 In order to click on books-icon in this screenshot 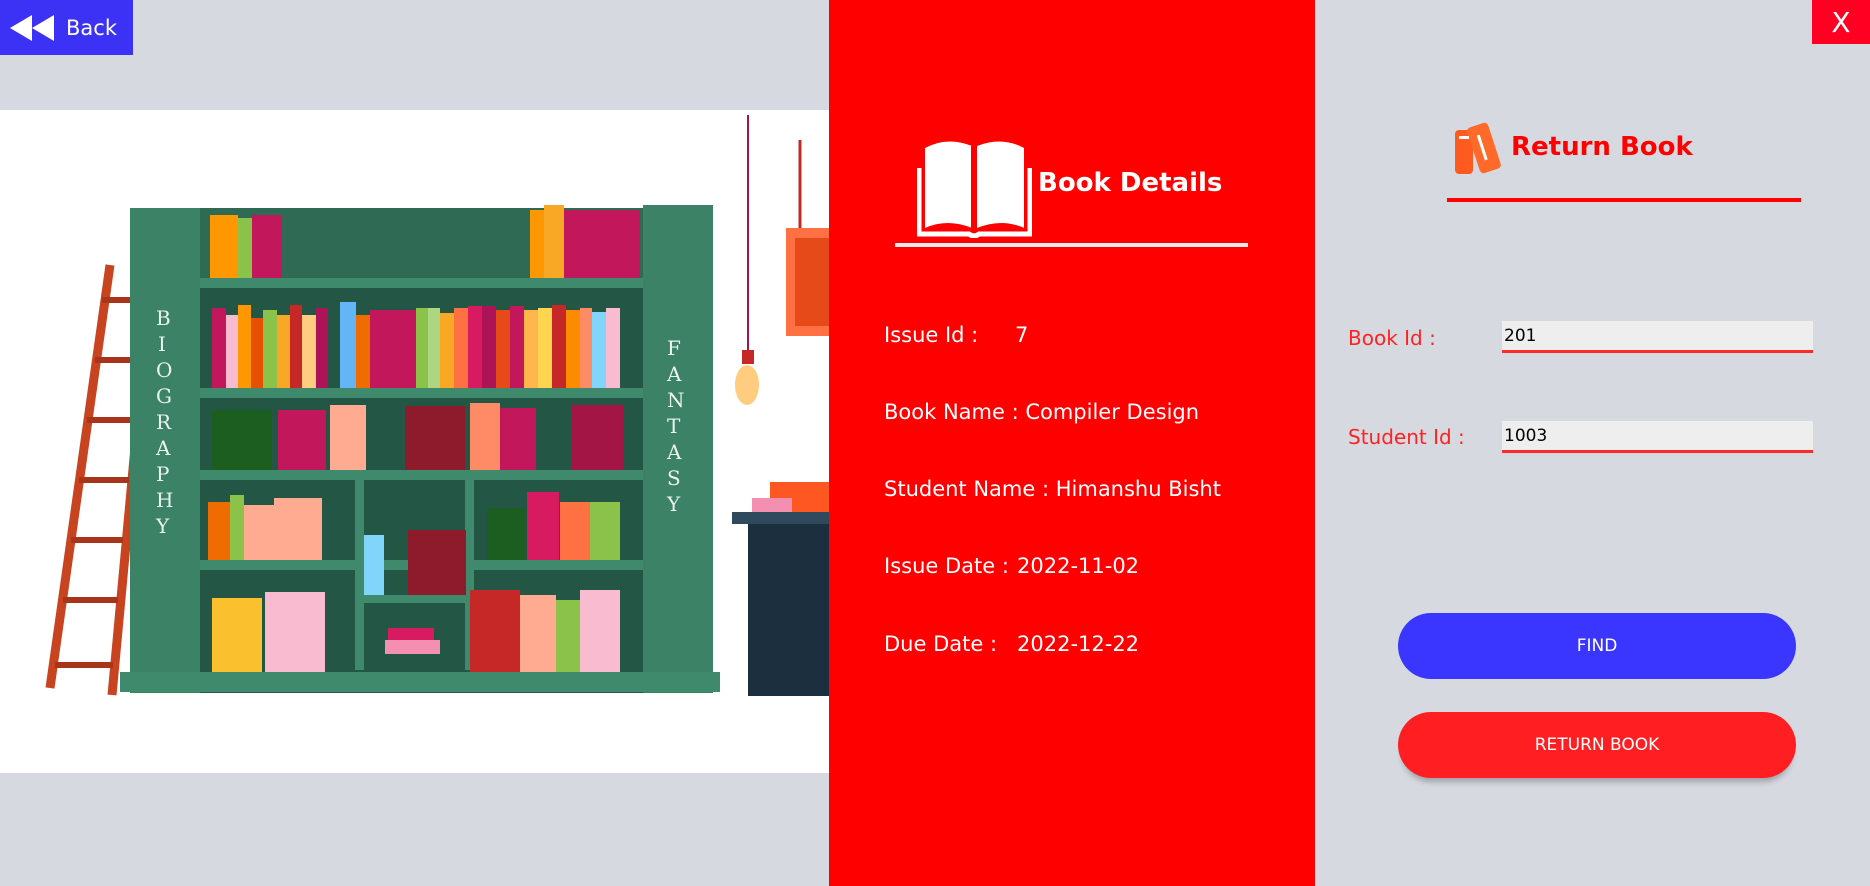, I will do `click(1478, 148)`.